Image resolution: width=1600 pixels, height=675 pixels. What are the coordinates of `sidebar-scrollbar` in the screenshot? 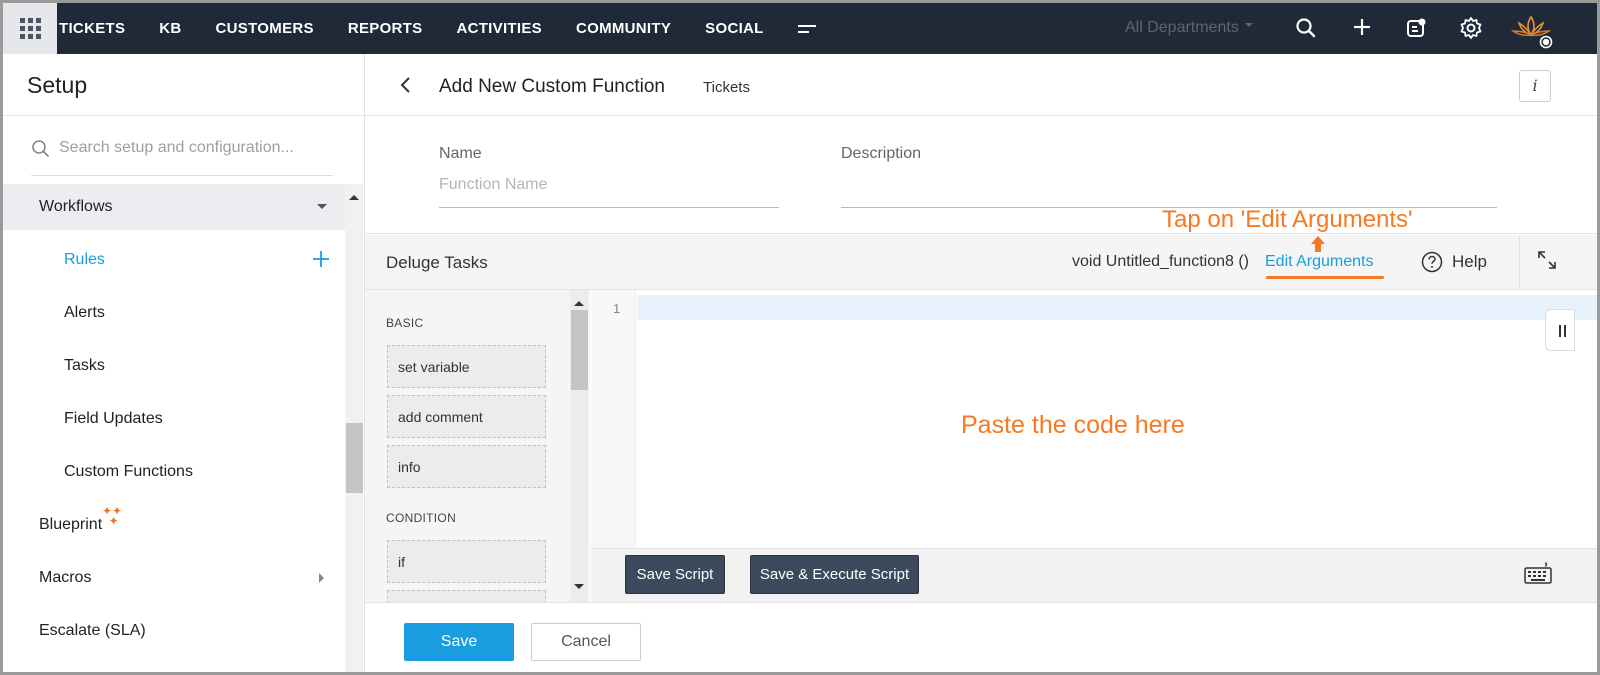 It's located at (354, 428).